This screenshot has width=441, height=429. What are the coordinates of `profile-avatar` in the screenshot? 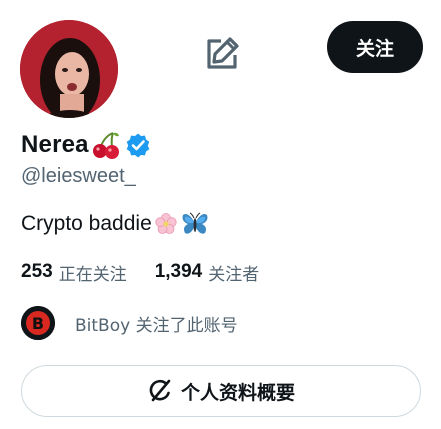 It's located at (69, 69).